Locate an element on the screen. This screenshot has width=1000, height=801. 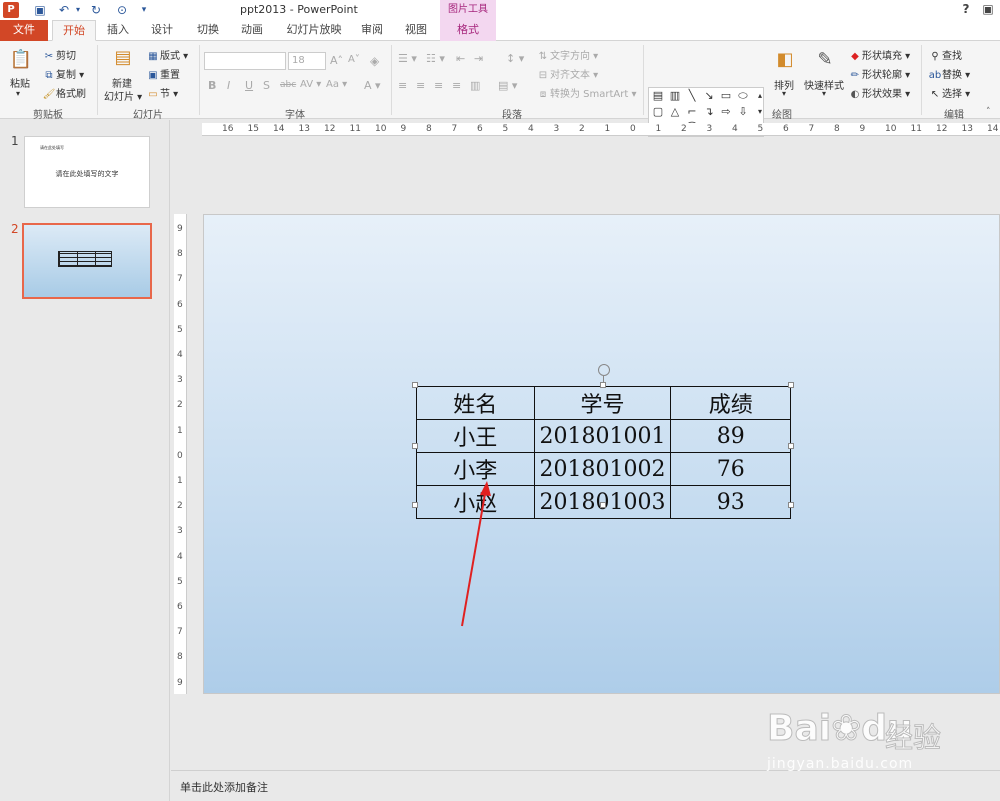
annotation-arrow-line is located at coordinates (474, 557).